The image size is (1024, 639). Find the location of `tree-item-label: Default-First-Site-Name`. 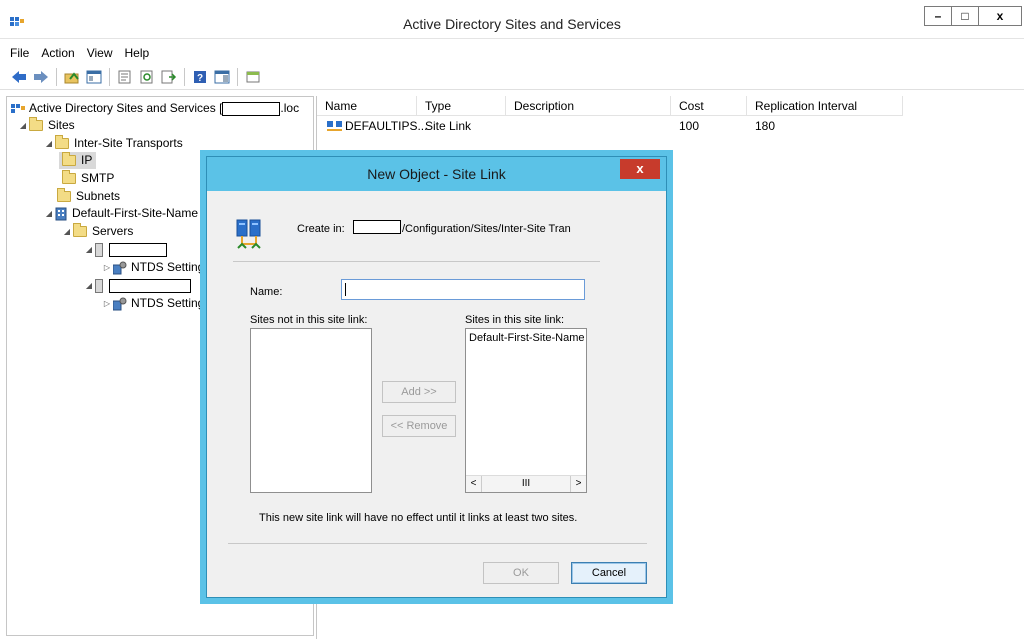

tree-item-label: Default-First-Site-Name is located at coordinates (135, 213).